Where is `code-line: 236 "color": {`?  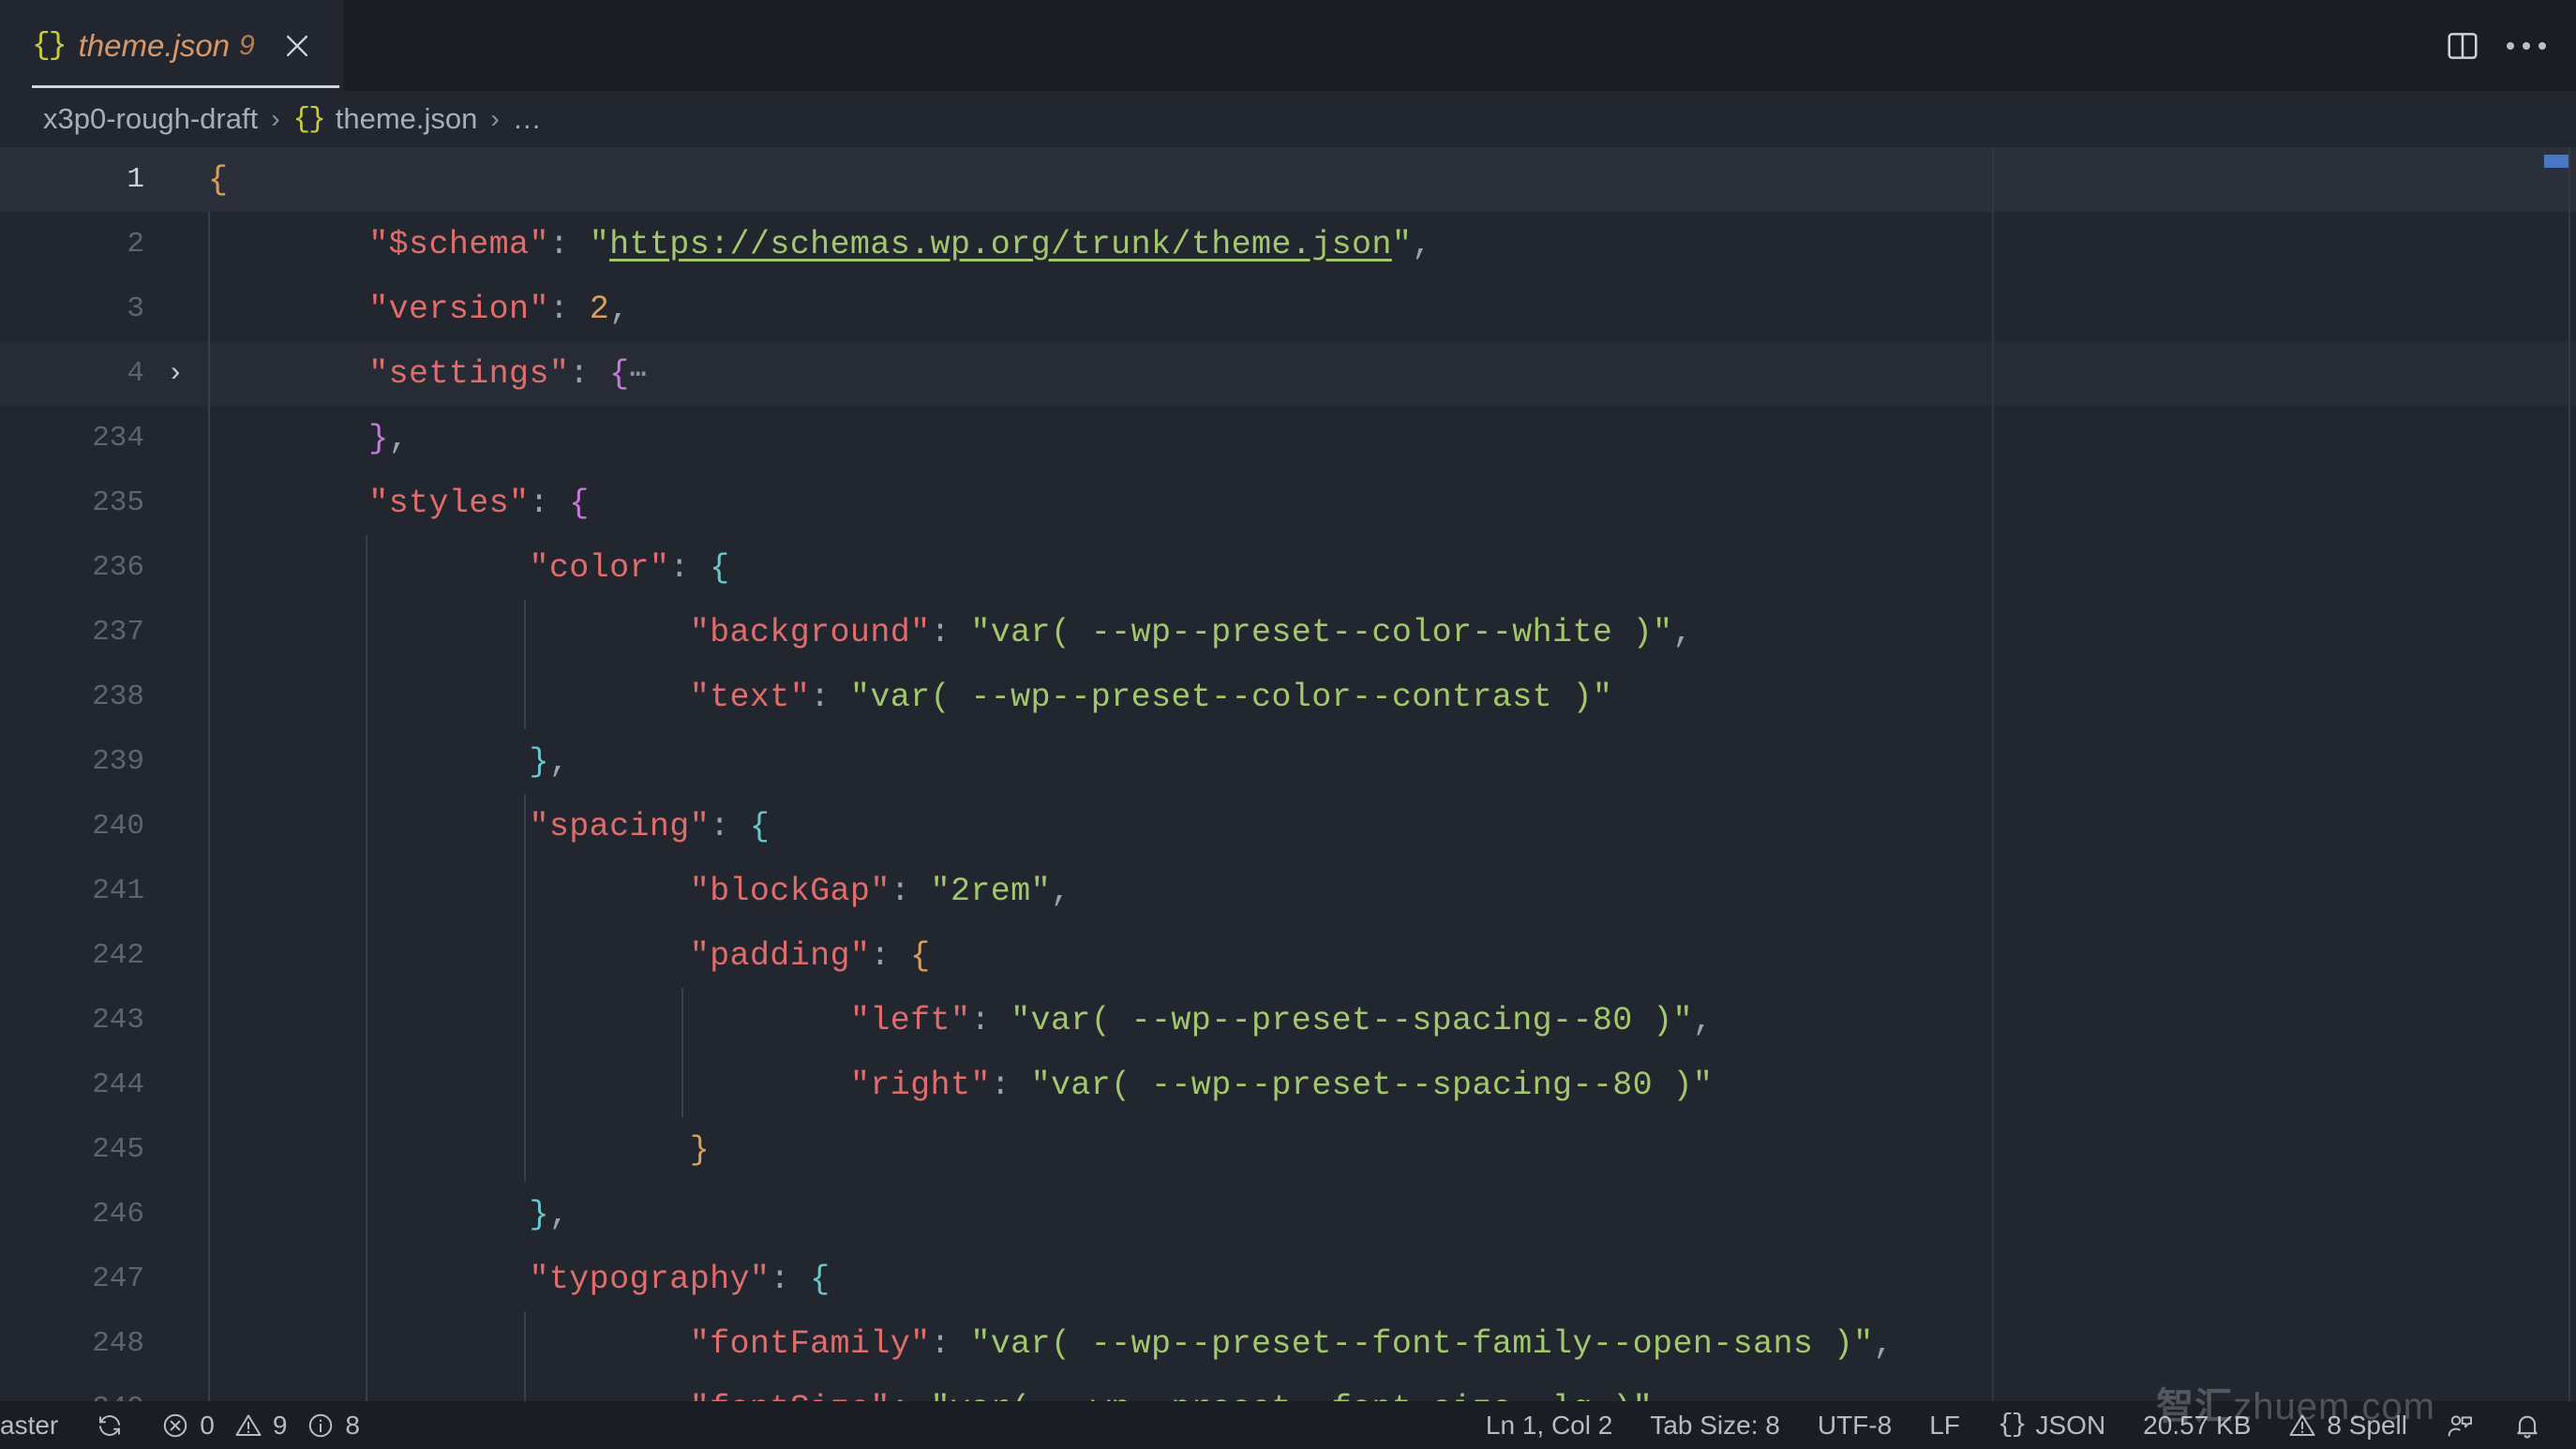
code-line: 236 "color": { is located at coordinates (1288, 567).